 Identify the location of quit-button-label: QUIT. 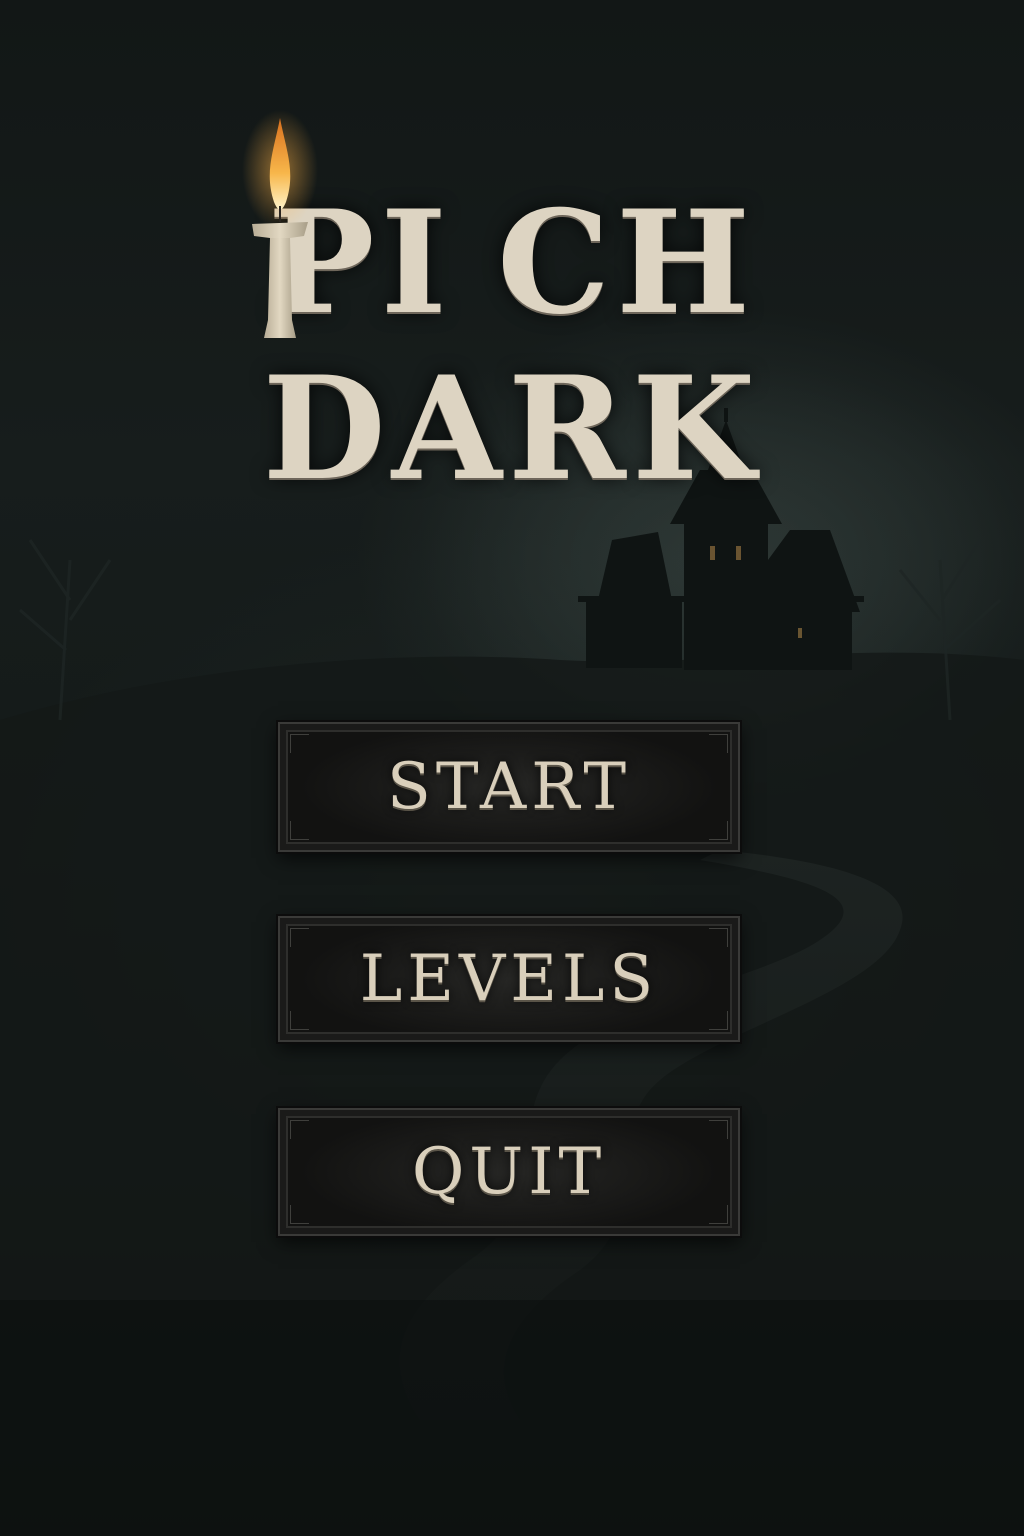
(509, 1172).